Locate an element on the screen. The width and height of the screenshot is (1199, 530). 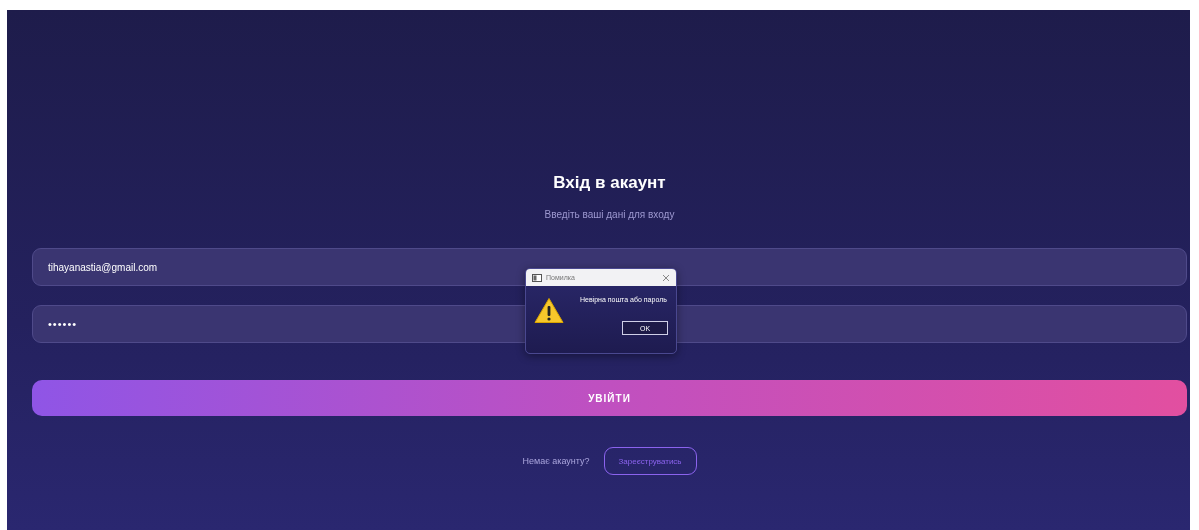
close-icon is located at coordinates (666, 277).